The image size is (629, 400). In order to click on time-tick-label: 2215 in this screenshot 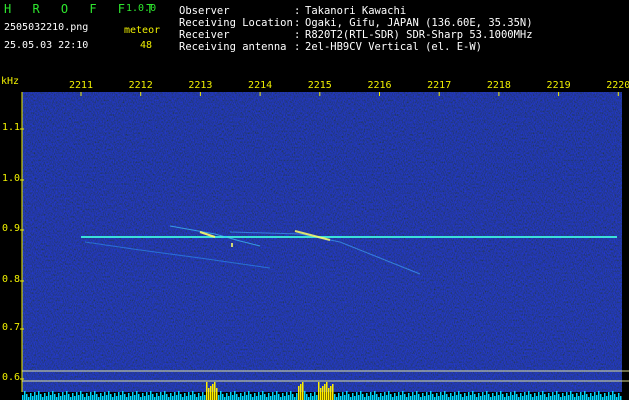, I will do `click(319, 85)`.